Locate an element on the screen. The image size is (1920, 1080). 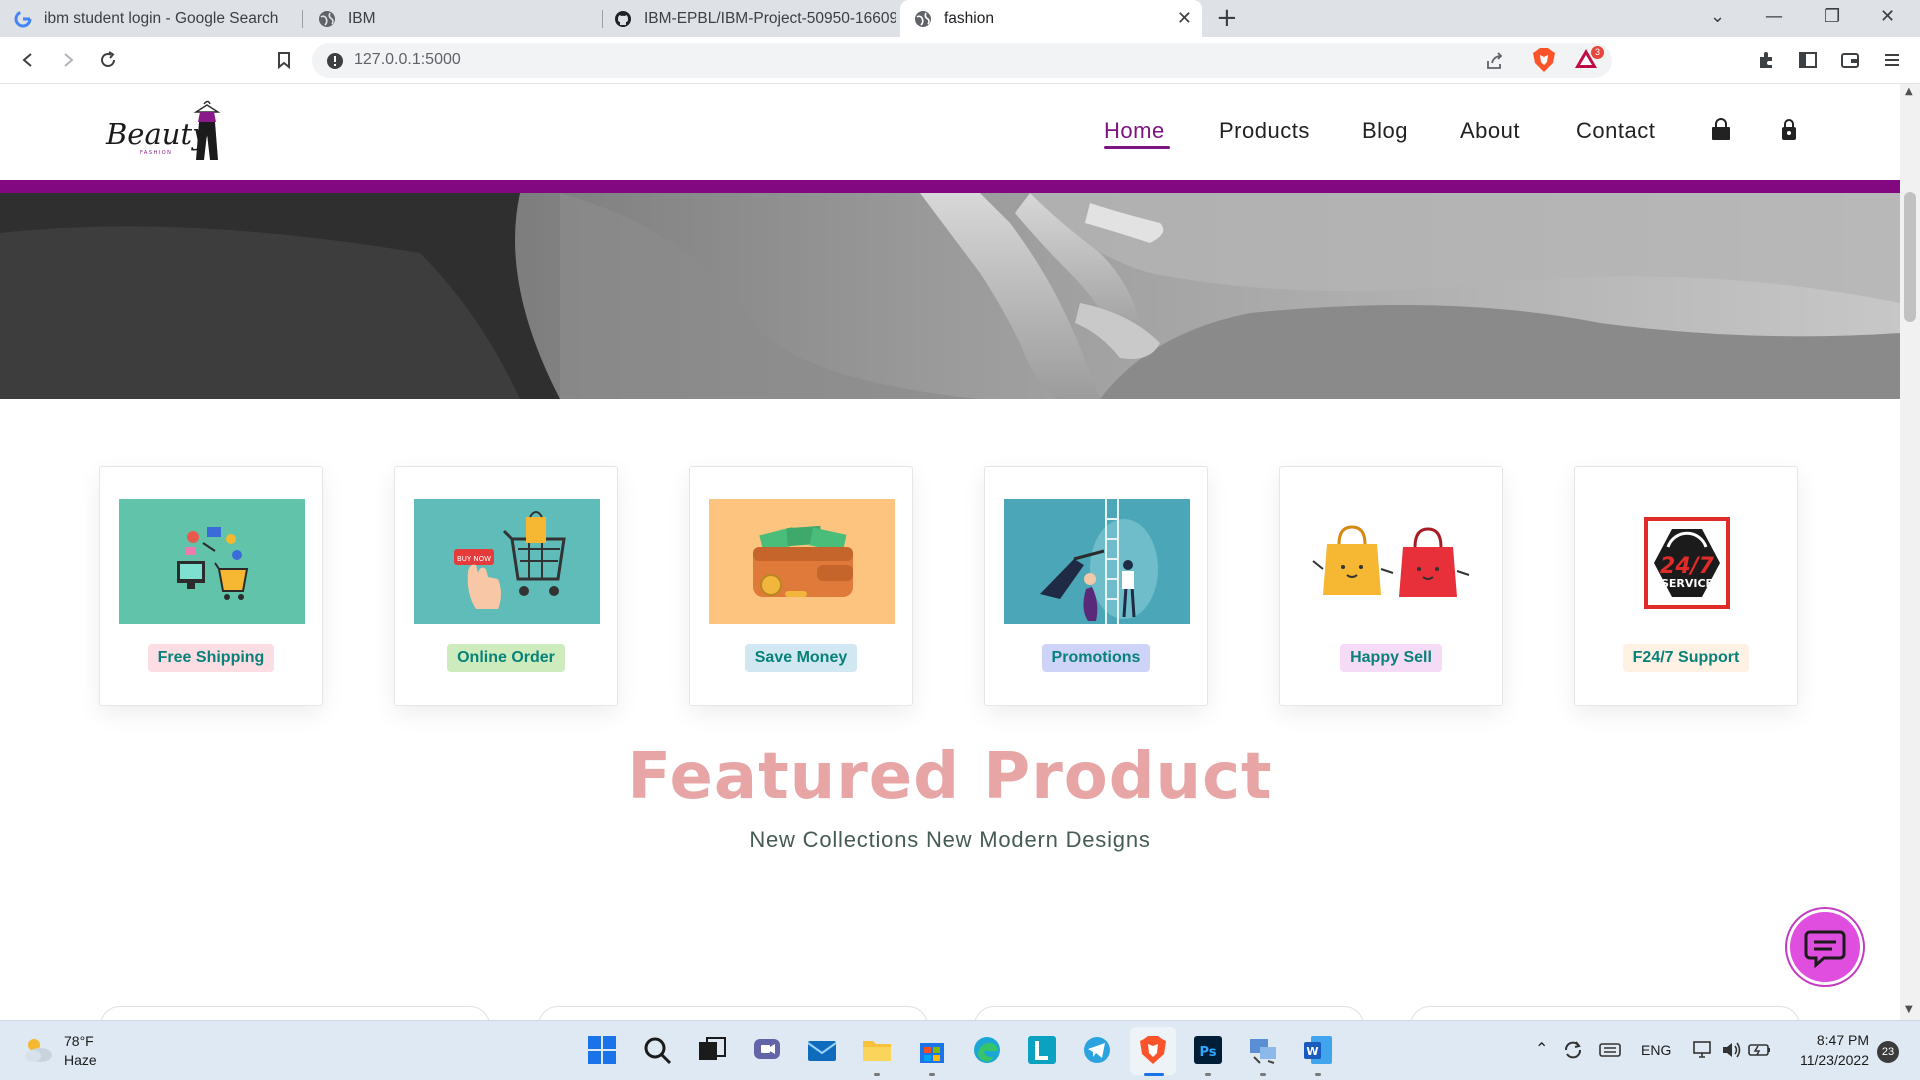
accent-band is located at coordinates (950, 186).